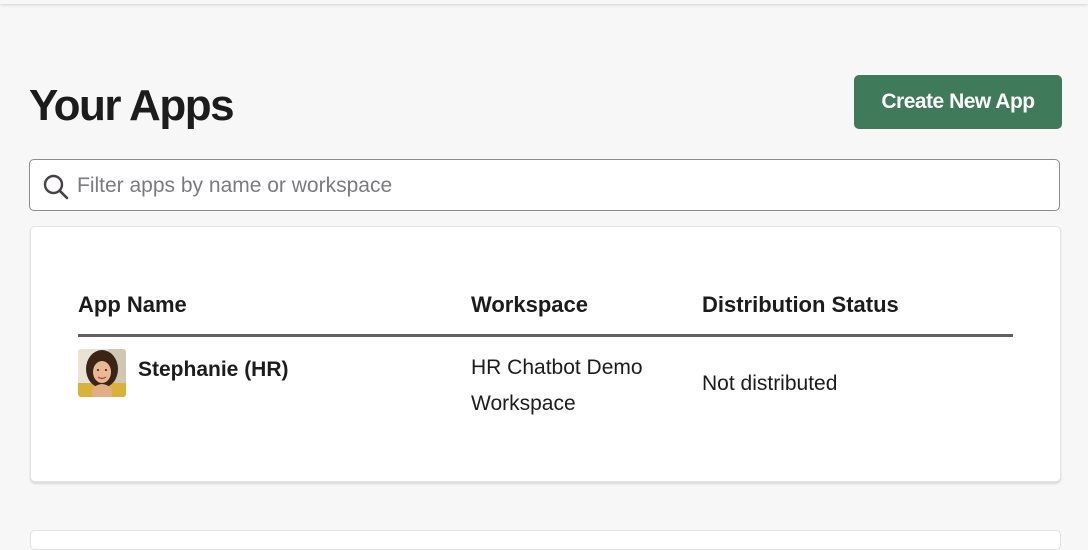 The image size is (1088, 550). Describe the element at coordinates (132, 305) in the screenshot. I see `column-header-app-name: App Name` at that location.